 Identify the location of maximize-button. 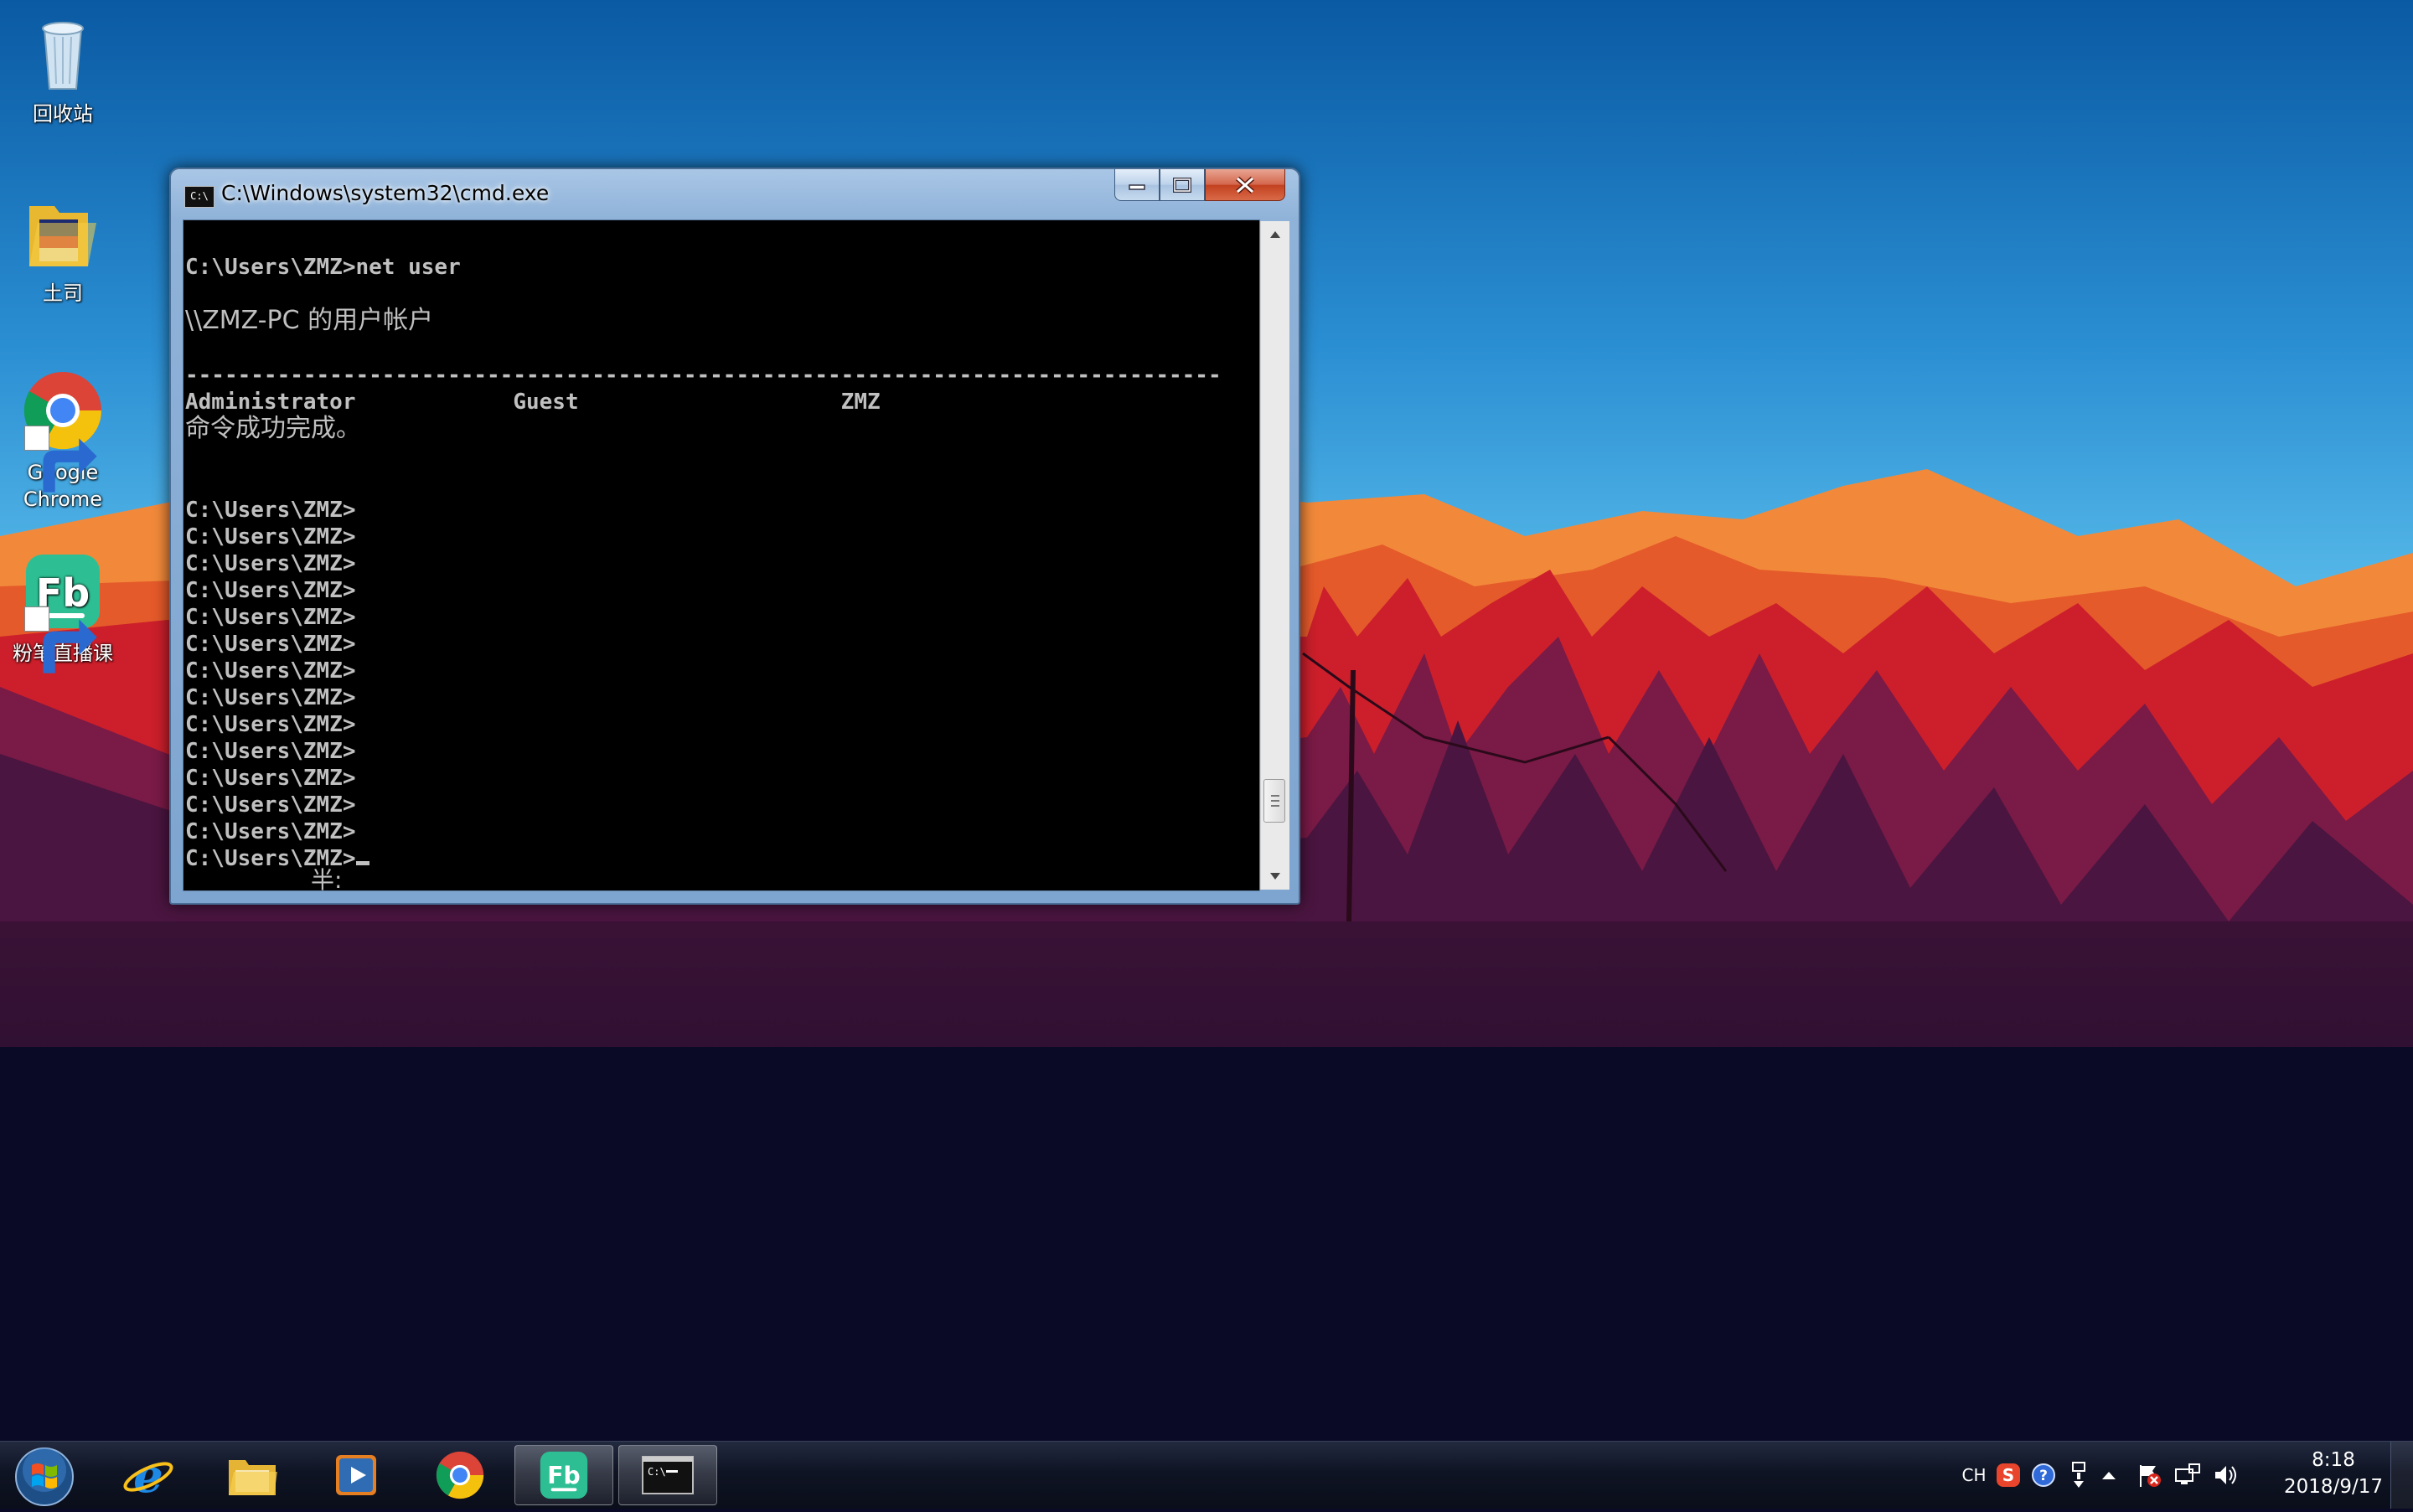
(1182, 185).